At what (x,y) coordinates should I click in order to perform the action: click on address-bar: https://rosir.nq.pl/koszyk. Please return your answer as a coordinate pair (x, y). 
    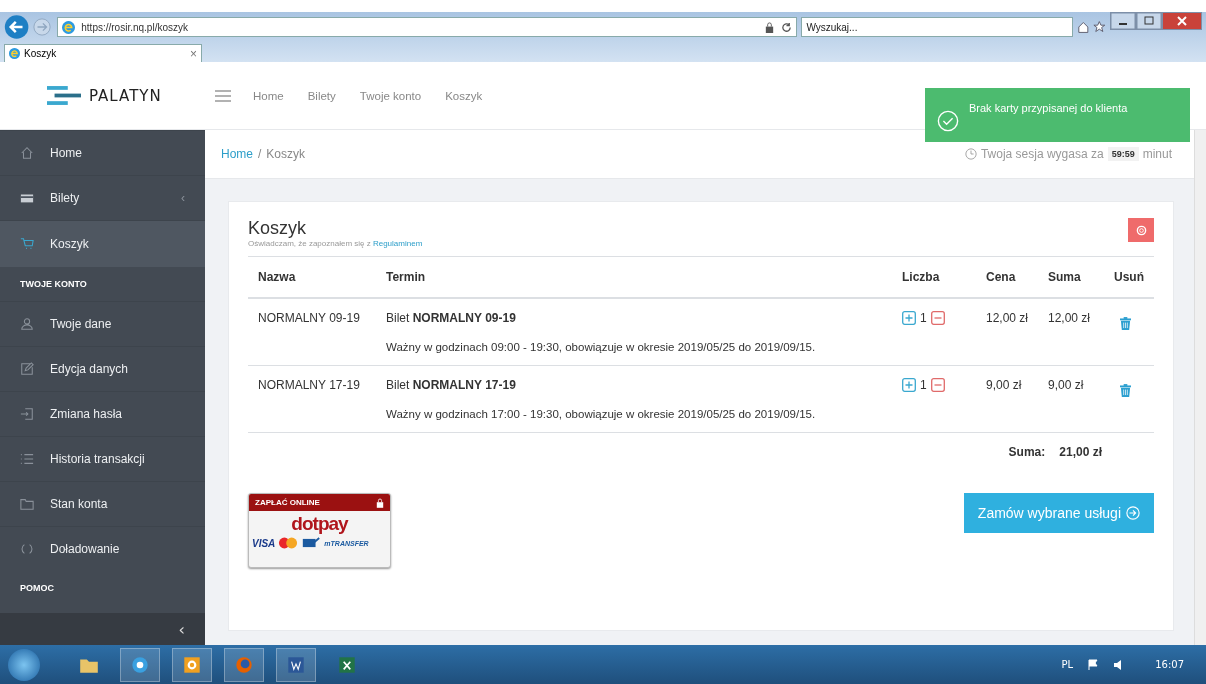
    Looking at the image, I should click on (427, 27).